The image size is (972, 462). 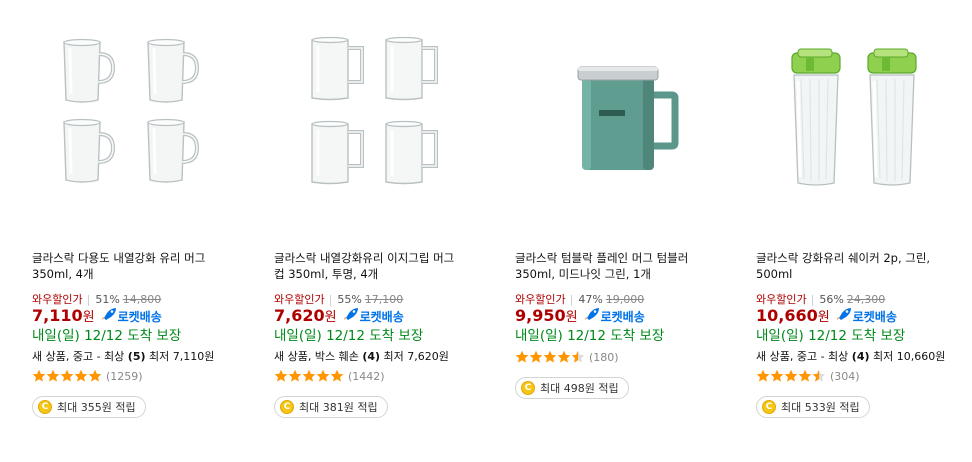 What do you see at coordinates (611, 112) in the screenshot?
I see `product-thumbnail-tumbler-mug` at bounding box center [611, 112].